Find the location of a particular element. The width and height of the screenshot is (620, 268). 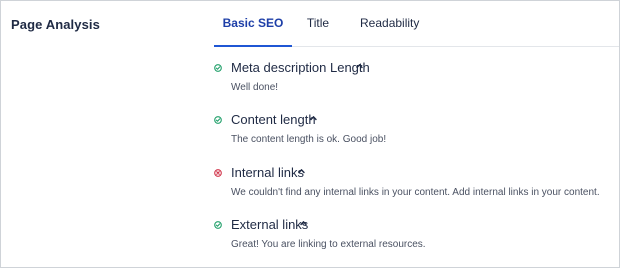

check-item-header: Meta description Length is located at coordinates (416, 68).